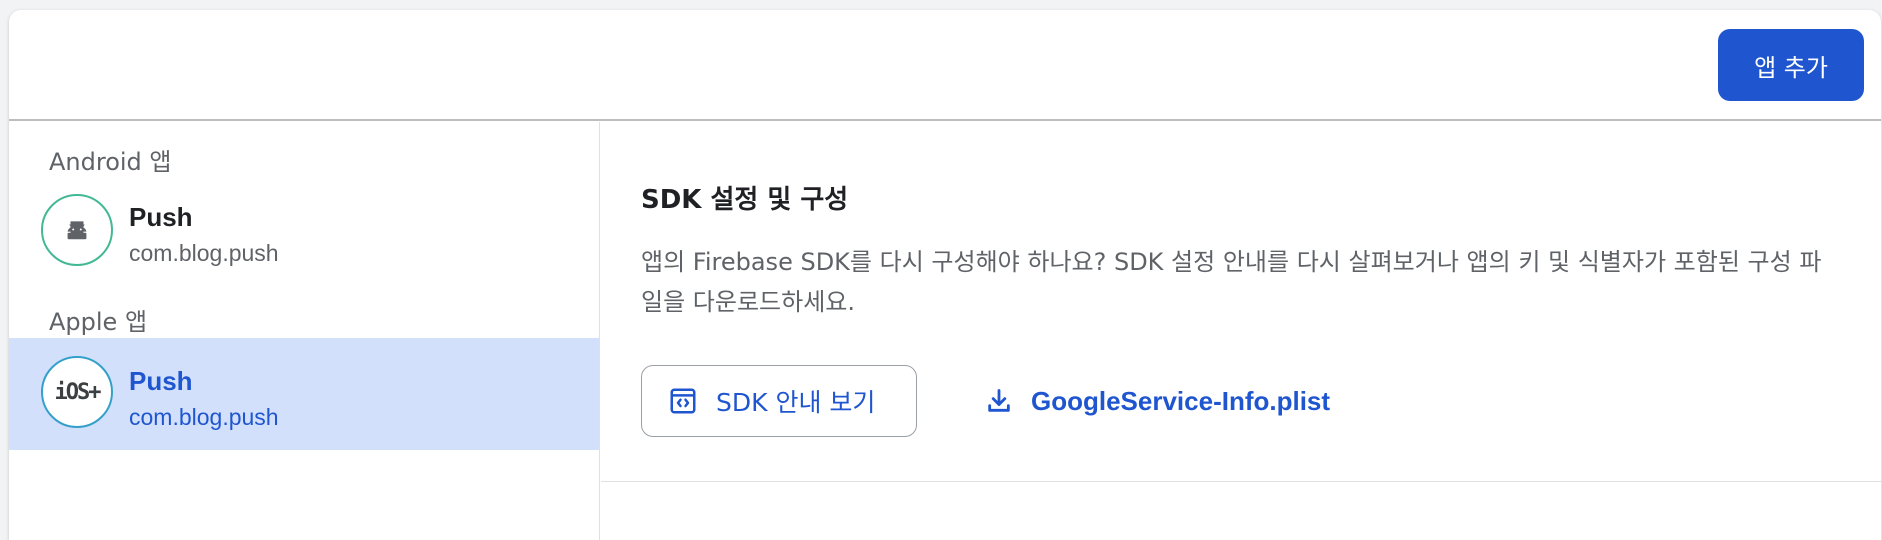 The height and width of the screenshot is (540, 1882). I want to click on android-app-avatar, so click(77, 230).